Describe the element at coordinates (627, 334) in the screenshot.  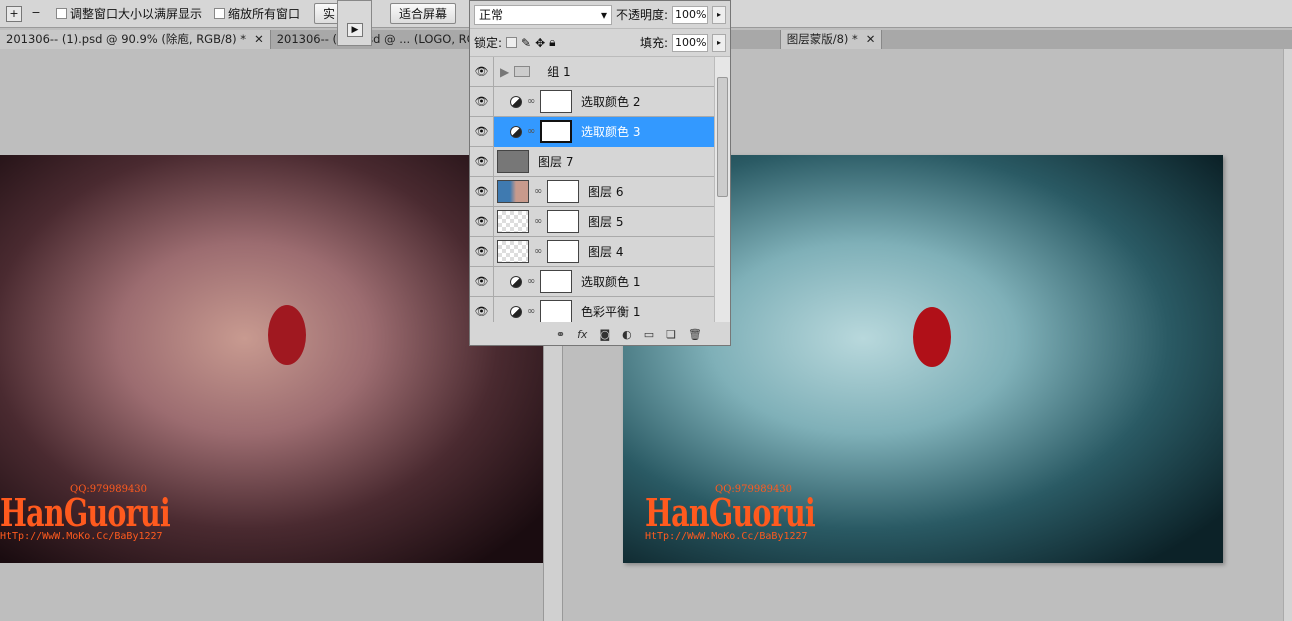
I see `new-adjustment-icon: ◐` at that location.